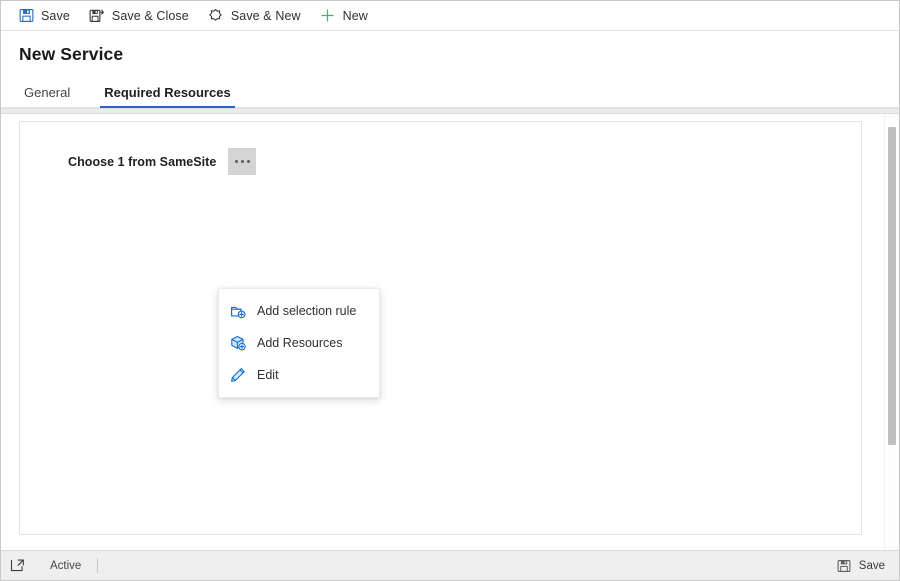  What do you see at coordinates (71, 54) in the screenshot?
I see `page-title: New Service` at bounding box center [71, 54].